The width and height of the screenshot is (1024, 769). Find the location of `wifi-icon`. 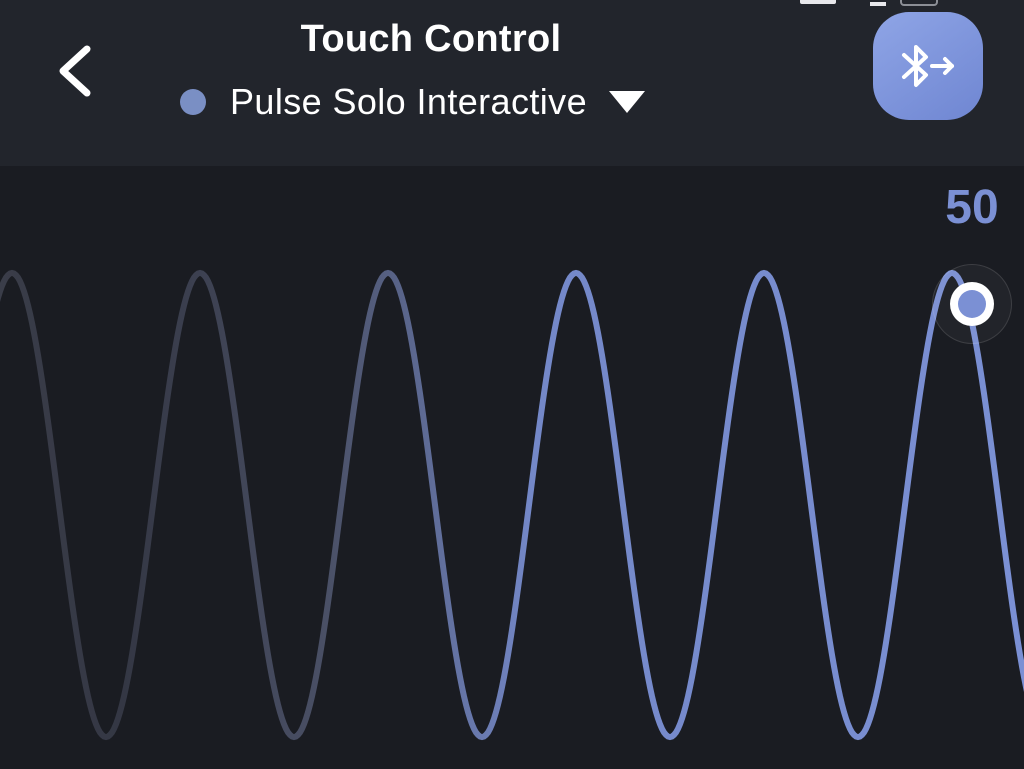

wifi-icon is located at coordinates (878, 3).